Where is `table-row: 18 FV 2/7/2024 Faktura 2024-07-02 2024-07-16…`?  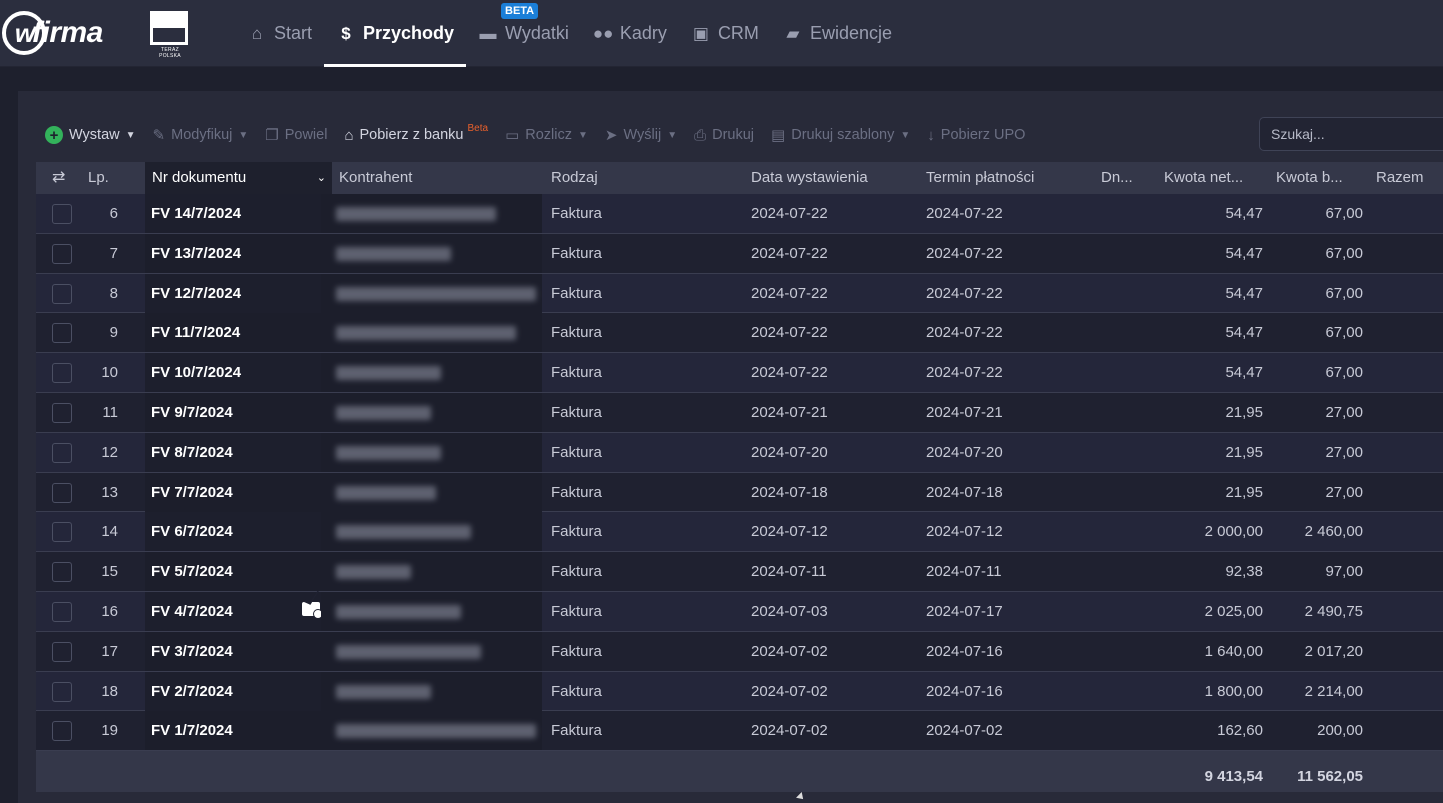
table-row: 18 FV 2/7/2024 Faktura 2024-07-02 2024-07-16… is located at coordinates (739, 691).